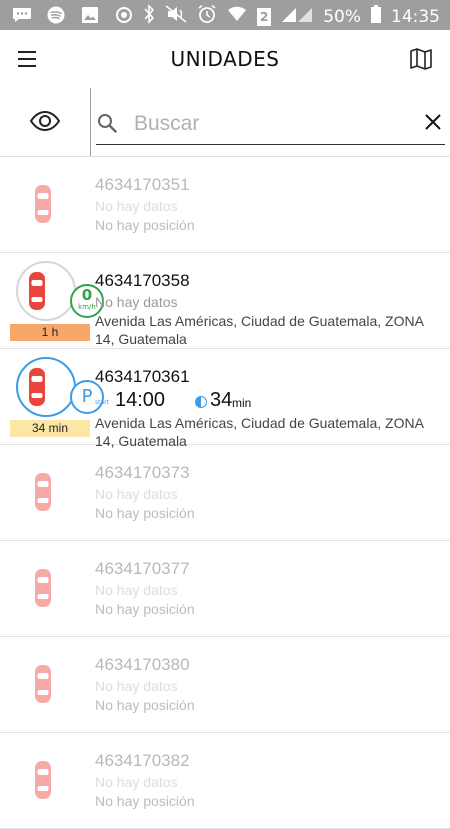 This screenshot has height=829, width=450. I want to click on unit-name: 4634170380, so click(142, 664).